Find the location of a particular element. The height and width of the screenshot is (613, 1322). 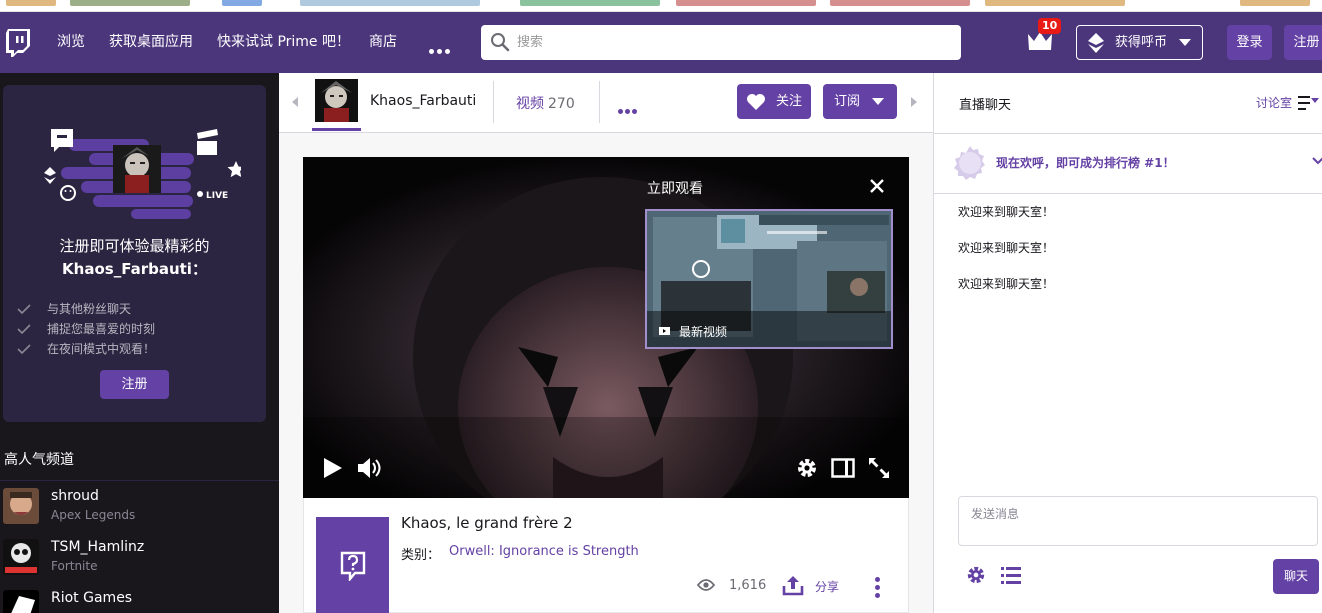

channel-item-shroud: shroud Apex Legends is located at coordinates (138, 513).